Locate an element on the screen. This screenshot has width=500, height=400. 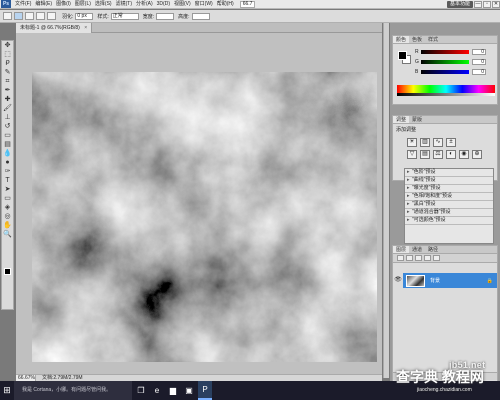
tab-styles: 样式 is located at coordinates (433, 39).